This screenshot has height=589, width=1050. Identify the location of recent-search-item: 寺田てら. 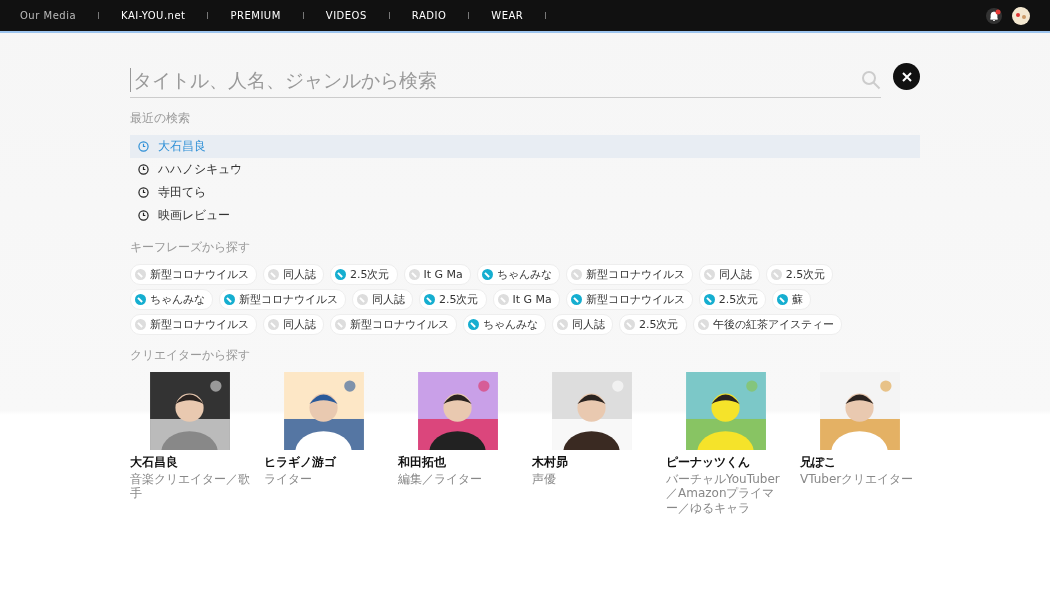
(525, 192).